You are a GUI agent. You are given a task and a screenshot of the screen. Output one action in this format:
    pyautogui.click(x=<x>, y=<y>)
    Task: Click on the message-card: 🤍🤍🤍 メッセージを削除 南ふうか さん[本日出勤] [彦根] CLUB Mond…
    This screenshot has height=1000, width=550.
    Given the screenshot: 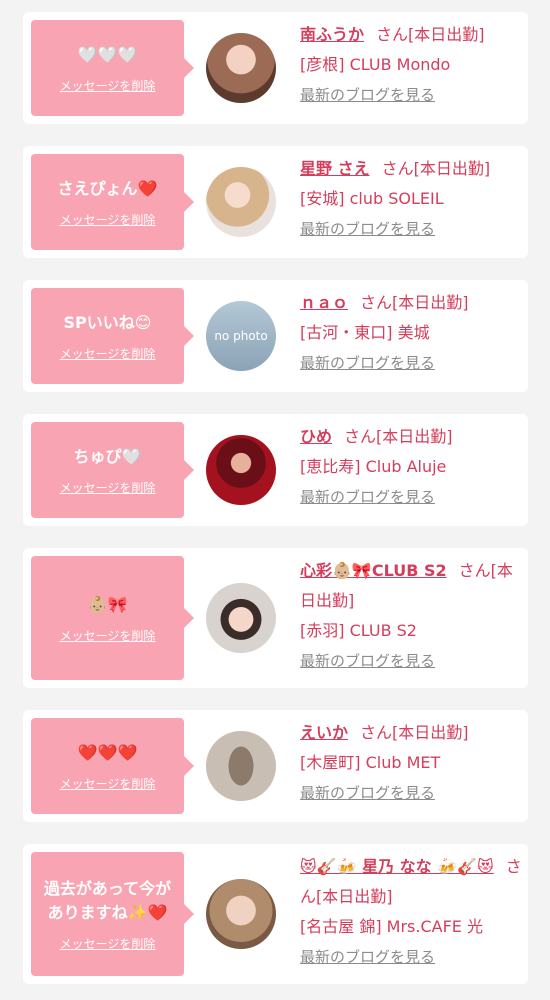 What is the action you would take?
    pyautogui.click(x=275, y=68)
    